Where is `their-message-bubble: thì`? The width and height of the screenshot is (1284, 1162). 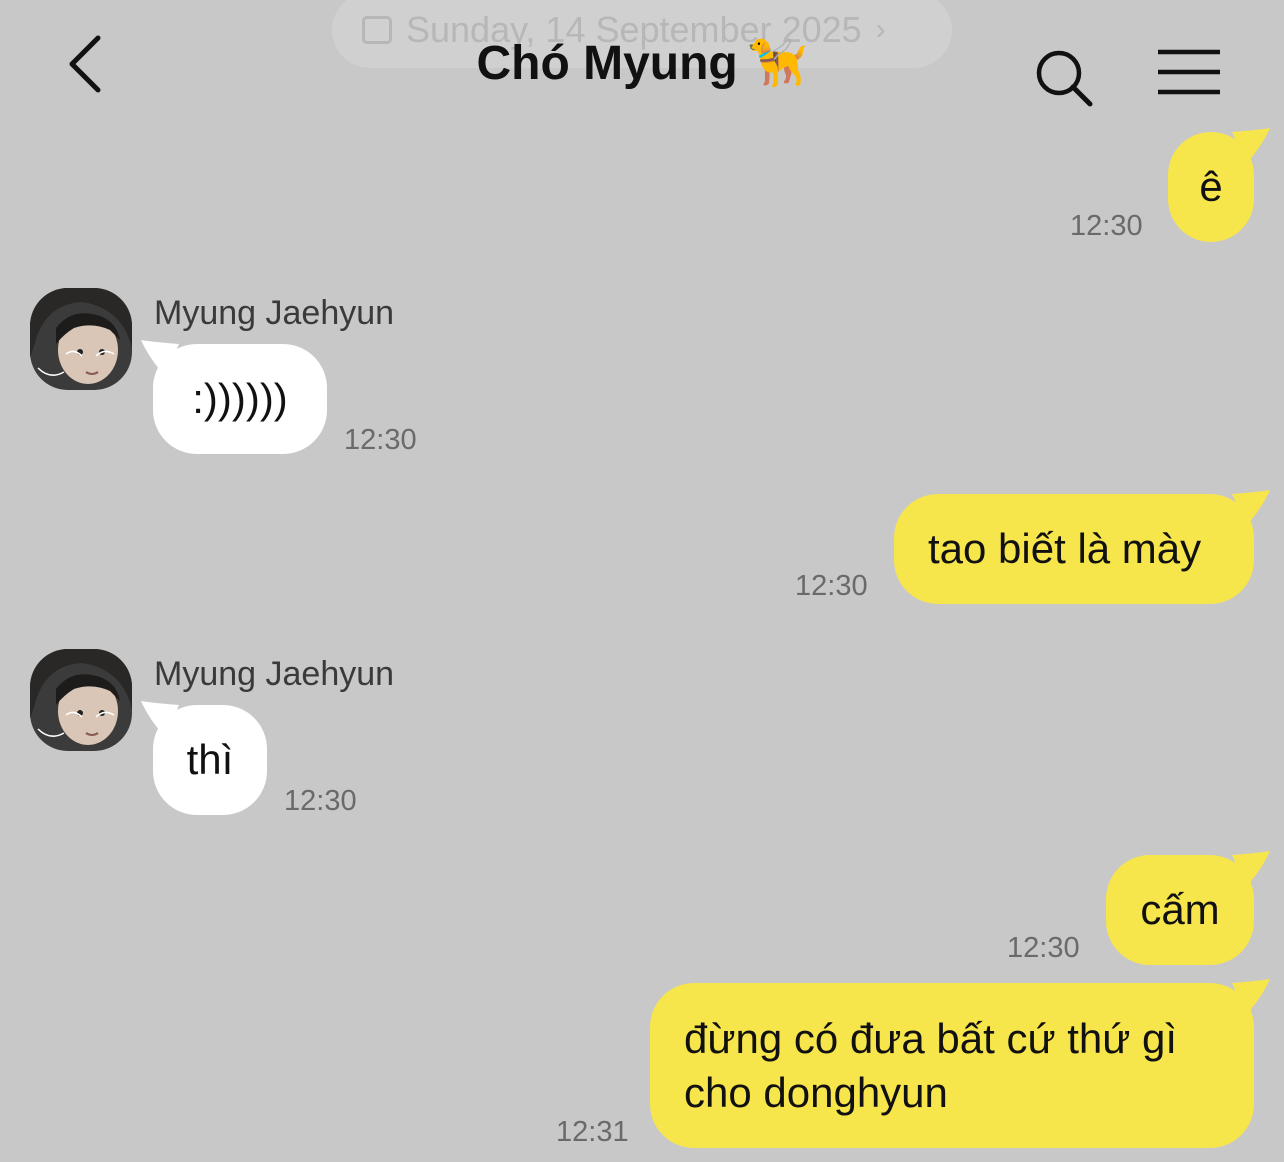 their-message-bubble: thì is located at coordinates (204, 758).